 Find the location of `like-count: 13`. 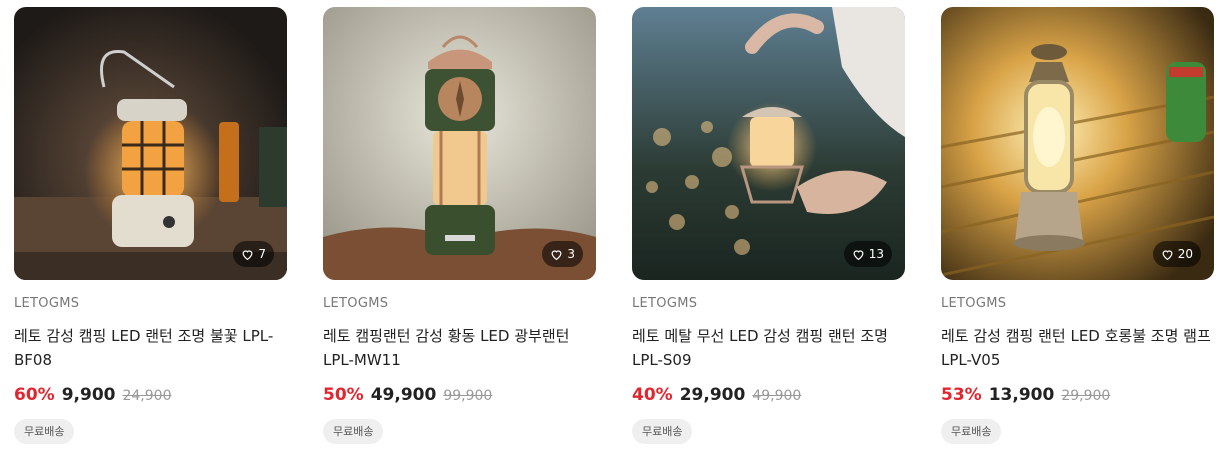

like-count: 13 is located at coordinates (876, 254).